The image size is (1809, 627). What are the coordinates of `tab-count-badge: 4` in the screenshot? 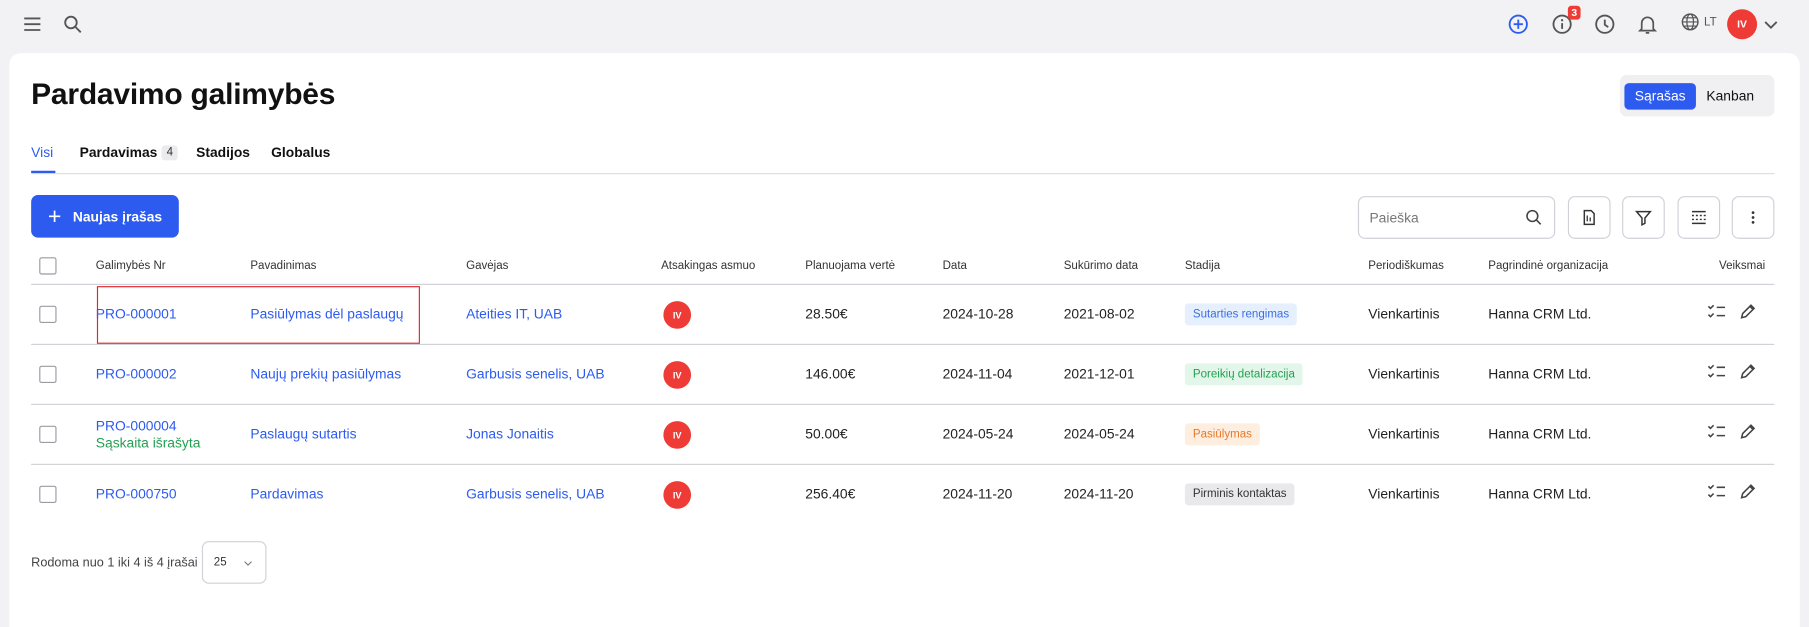 It's located at (169, 152).